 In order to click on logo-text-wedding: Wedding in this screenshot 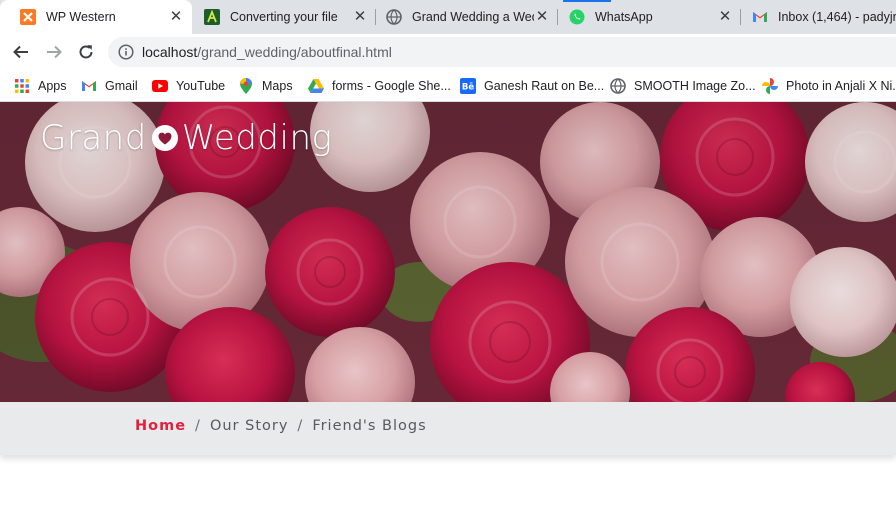, I will do `click(257, 138)`.